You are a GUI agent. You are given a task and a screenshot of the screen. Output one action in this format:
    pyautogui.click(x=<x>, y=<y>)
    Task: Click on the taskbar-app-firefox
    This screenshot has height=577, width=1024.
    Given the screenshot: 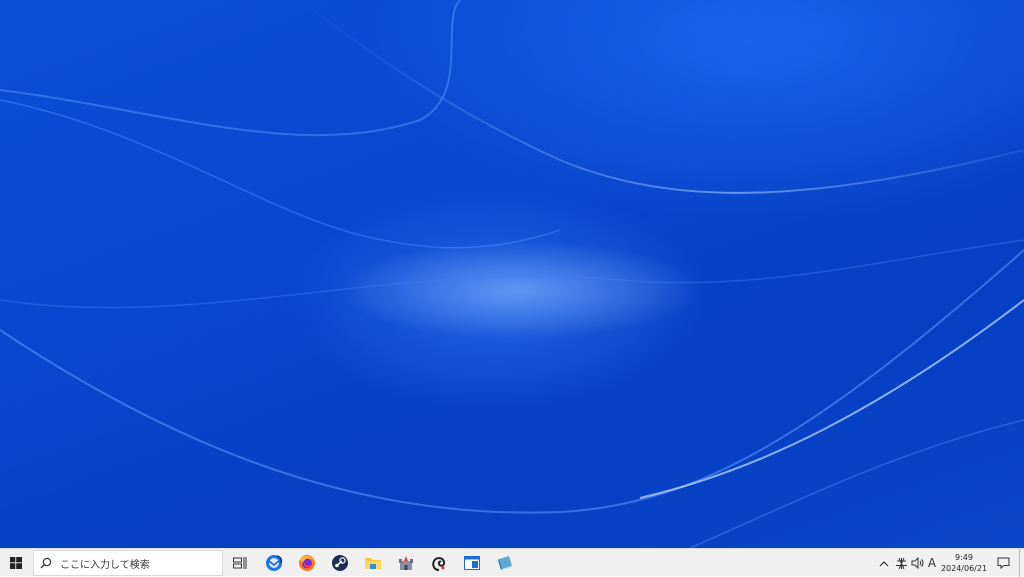 What is the action you would take?
    pyautogui.click(x=307, y=563)
    